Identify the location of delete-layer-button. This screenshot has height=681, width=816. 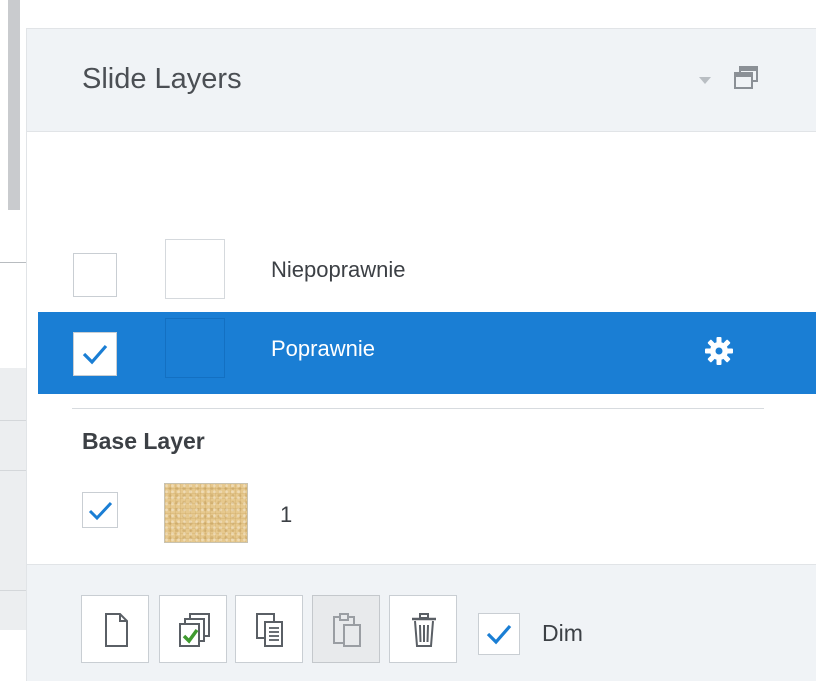
(423, 629).